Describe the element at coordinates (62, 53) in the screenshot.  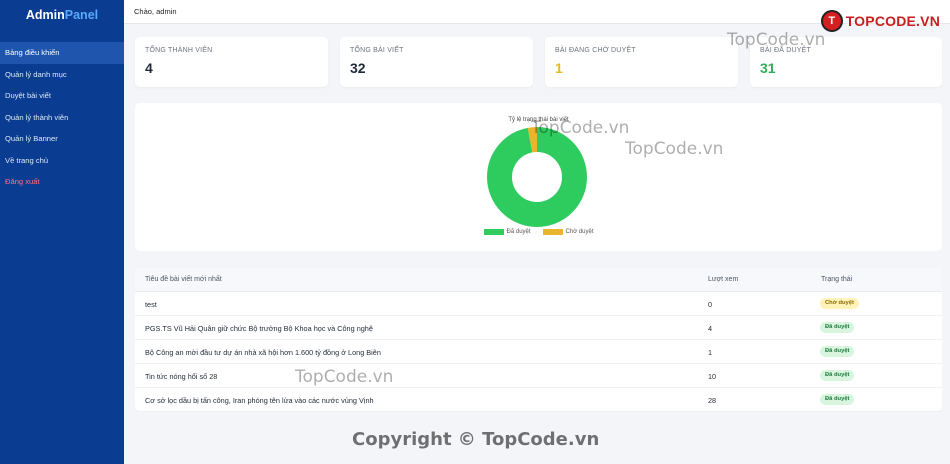
I see `sidebar-item-dashboard: Bảng điều khiển` at that location.